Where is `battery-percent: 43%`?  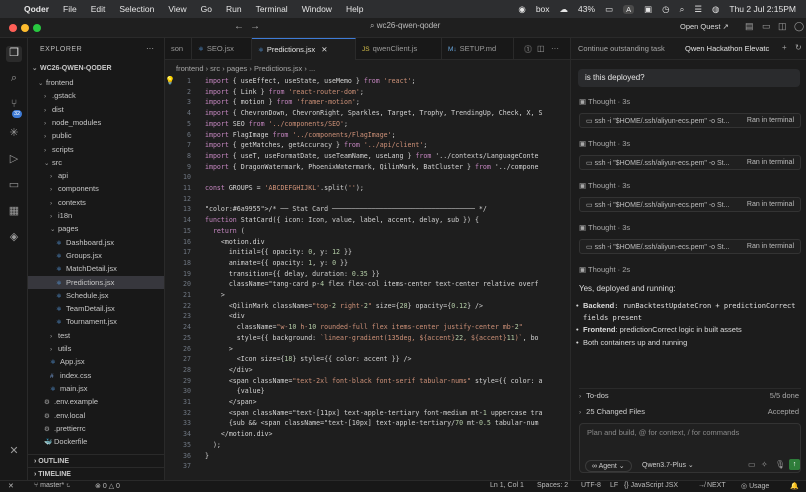
battery-percent: 43% is located at coordinates (586, 9).